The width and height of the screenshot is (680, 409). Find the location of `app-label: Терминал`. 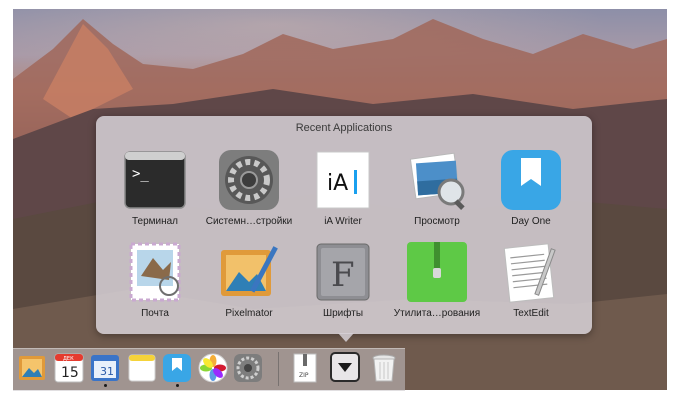

app-label: Терминал is located at coordinates (155, 221).